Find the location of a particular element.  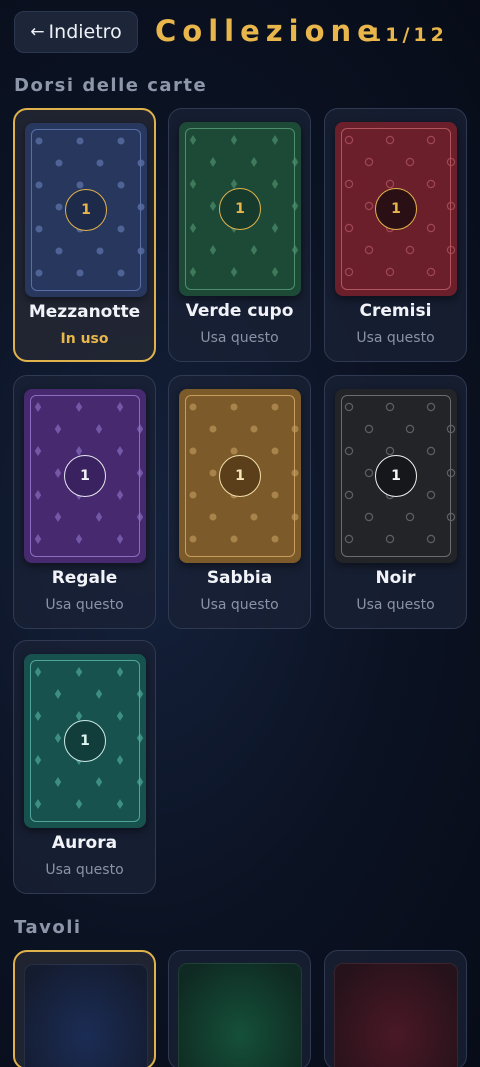

card-back-tile: 1 Aurora Usa questo is located at coordinates (84, 767).